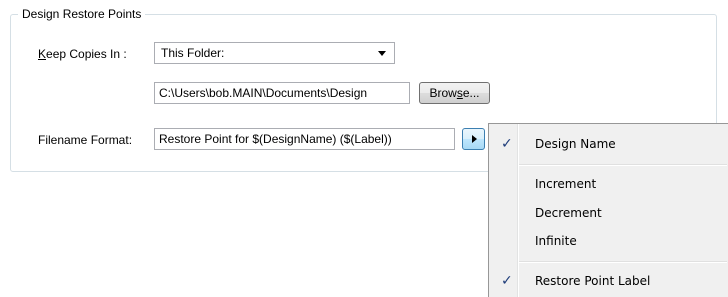  What do you see at coordinates (85, 140) in the screenshot?
I see `filename-format-label: Filename Format:` at bounding box center [85, 140].